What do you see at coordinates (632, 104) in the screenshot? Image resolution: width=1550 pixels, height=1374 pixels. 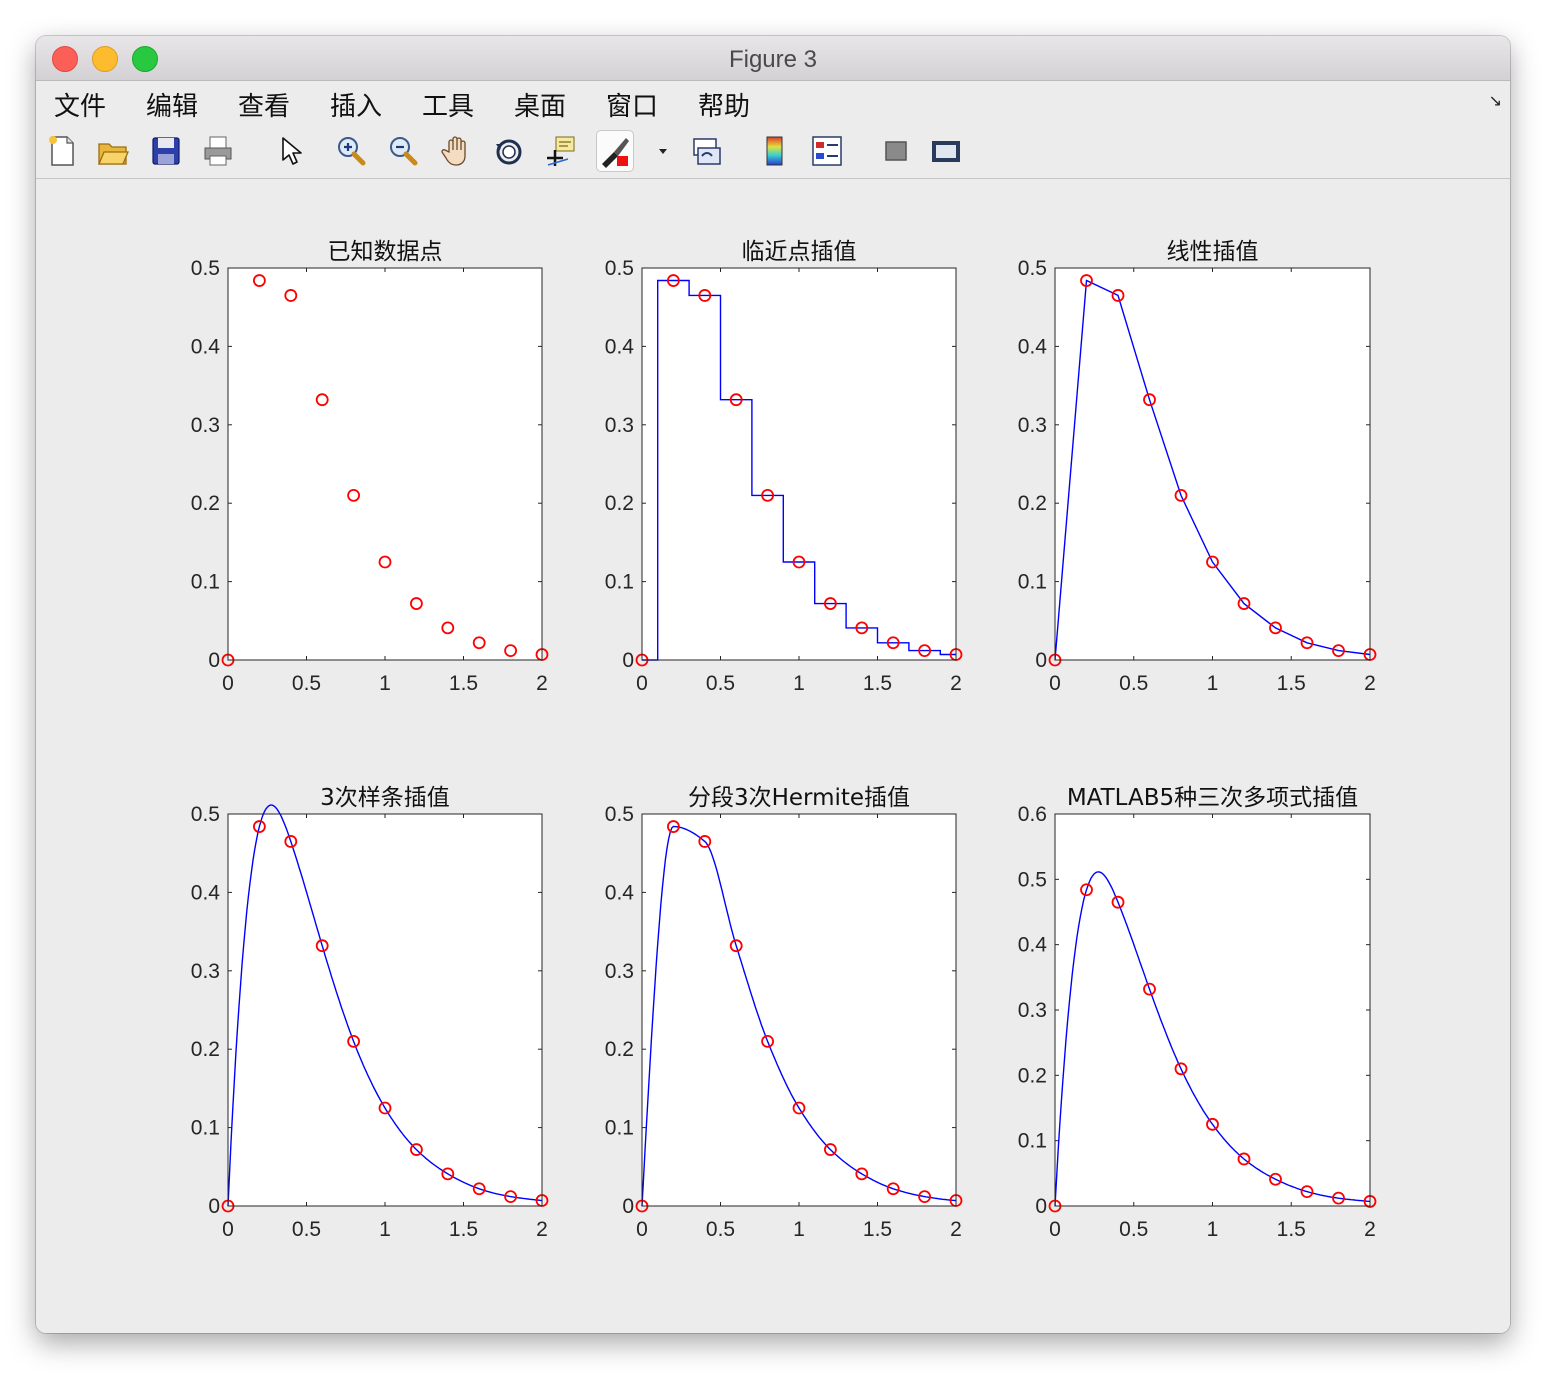 I see `menu-window: 窗口` at bounding box center [632, 104].